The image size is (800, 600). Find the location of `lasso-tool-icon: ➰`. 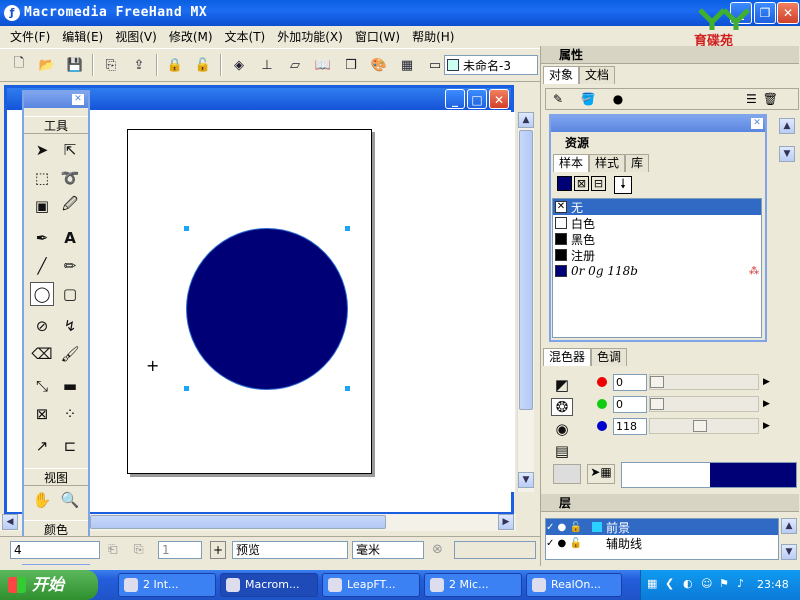

lasso-tool-icon: ➰ is located at coordinates (70, 178).